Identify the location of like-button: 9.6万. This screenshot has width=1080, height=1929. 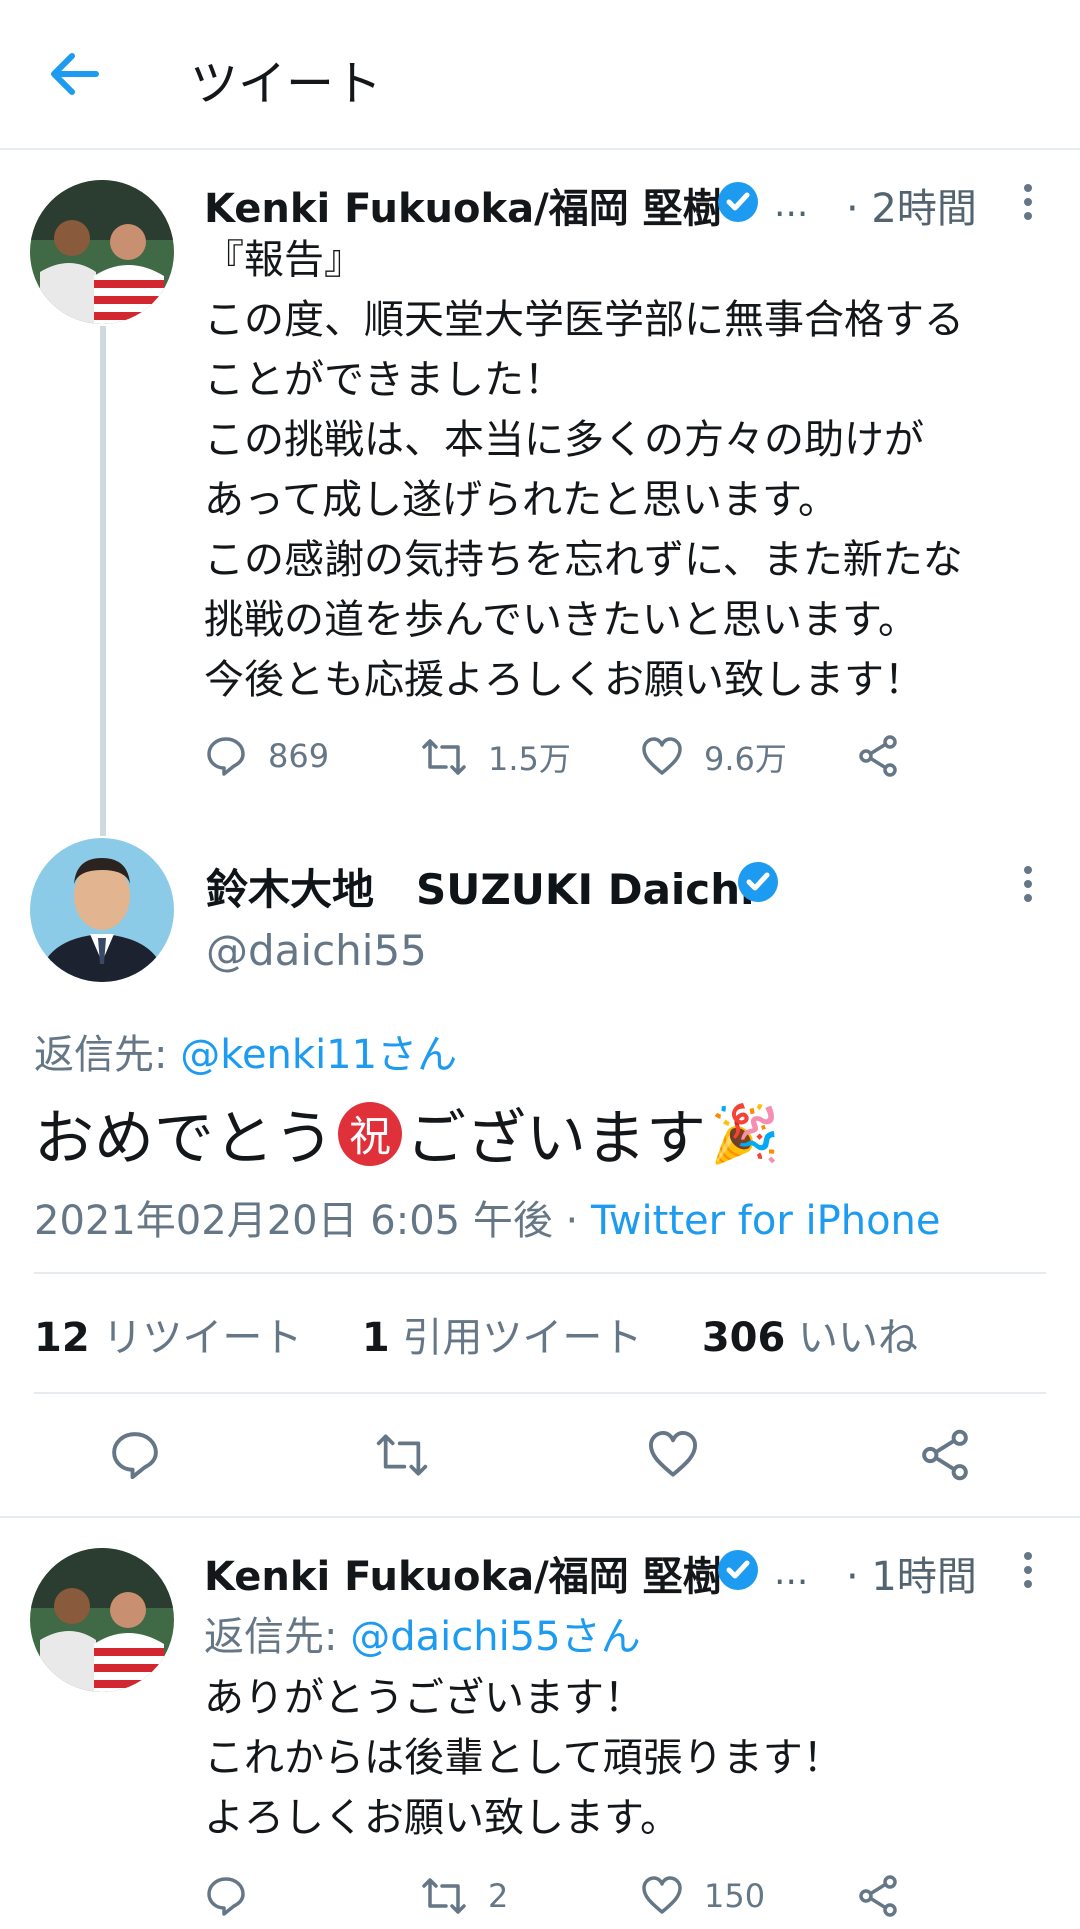
(713, 757).